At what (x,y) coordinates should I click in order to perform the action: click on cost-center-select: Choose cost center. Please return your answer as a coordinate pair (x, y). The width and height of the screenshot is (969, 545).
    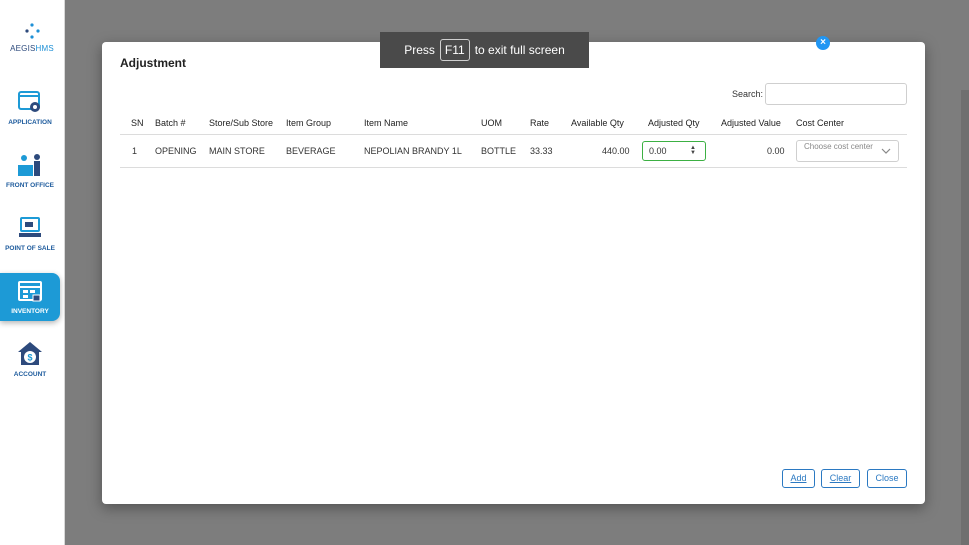
    Looking at the image, I should click on (847, 151).